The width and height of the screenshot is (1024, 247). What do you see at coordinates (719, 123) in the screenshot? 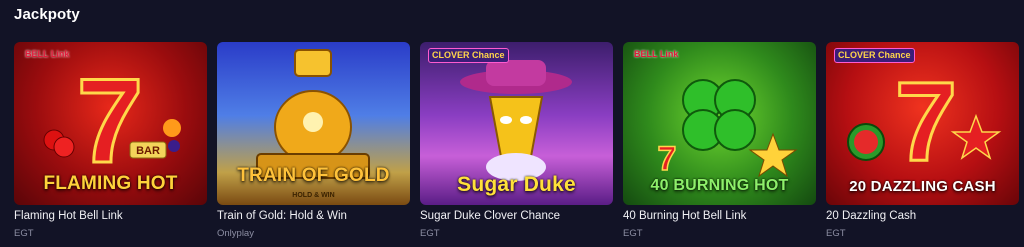
I see `game-thumbnail: 7 BELL Link 40 BURNING HOT` at bounding box center [719, 123].